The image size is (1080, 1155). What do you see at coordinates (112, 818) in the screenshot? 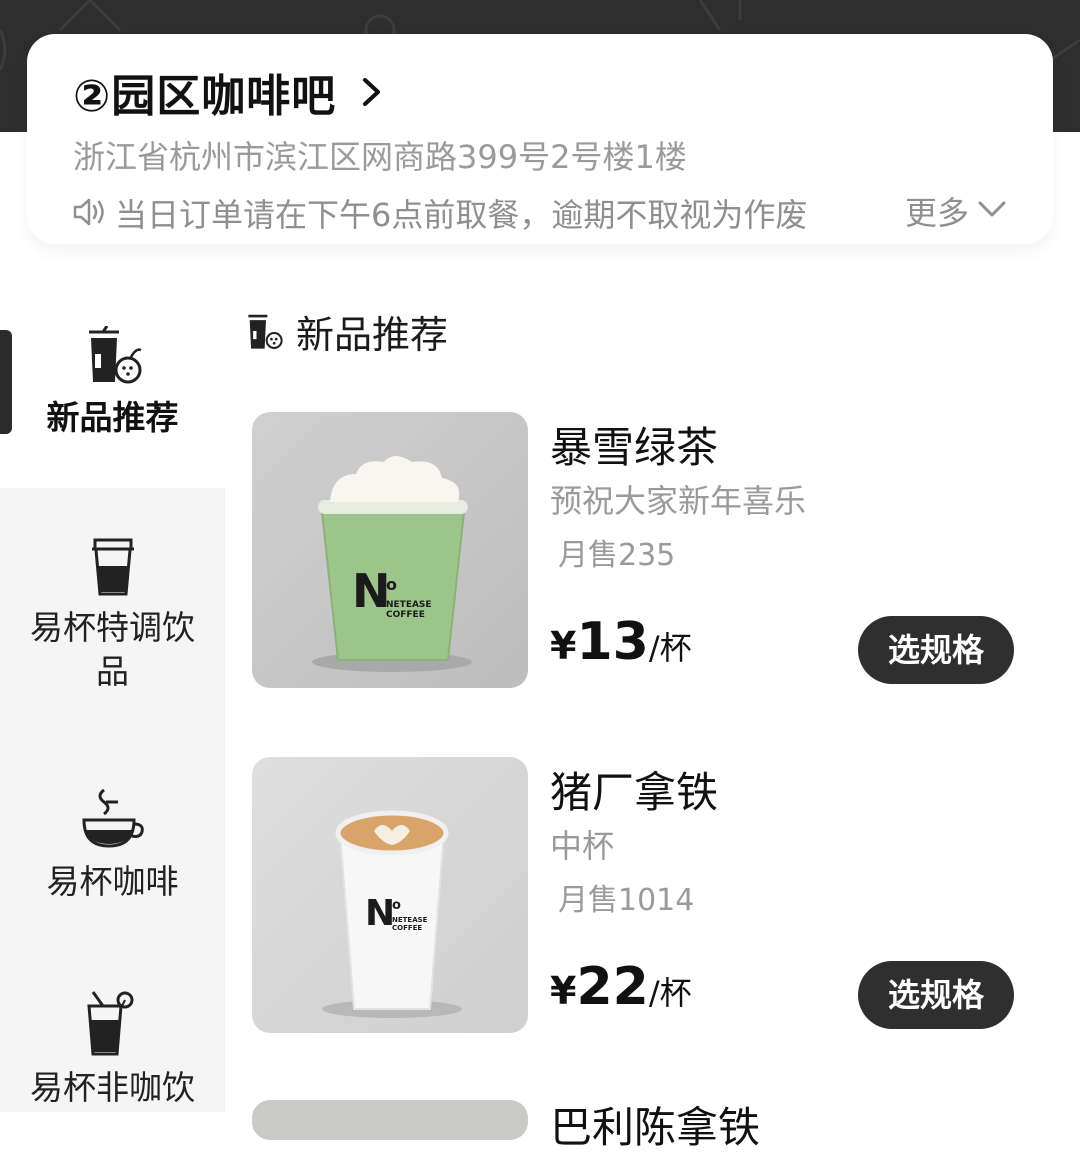
I see `hot-coffee-icon` at bounding box center [112, 818].